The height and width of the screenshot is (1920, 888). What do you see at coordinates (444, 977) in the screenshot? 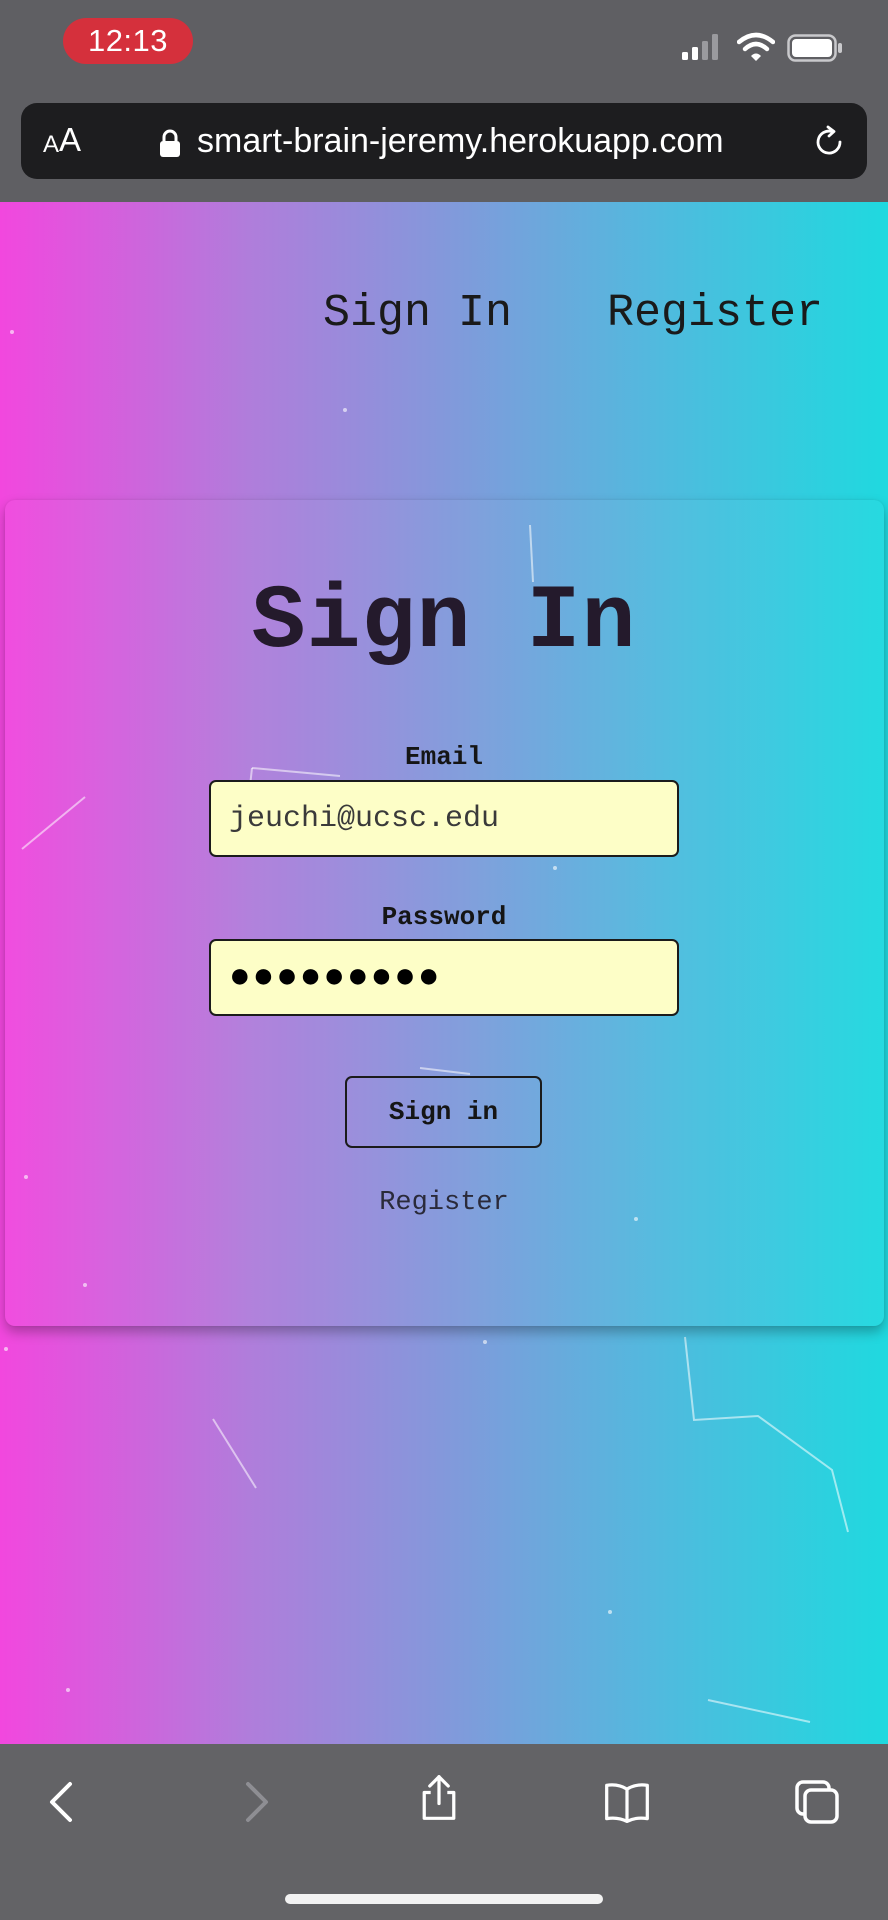
I see `password-input` at bounding box center [444, 977].